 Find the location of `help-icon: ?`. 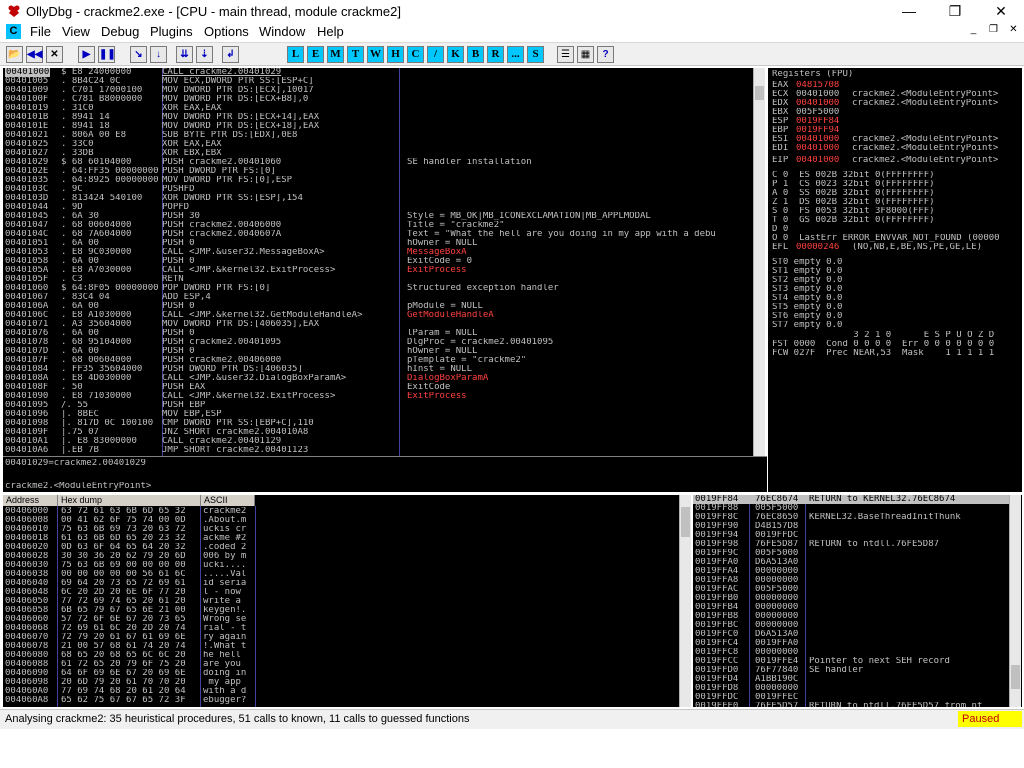

help-icon: ? is located at coordinates (605, 54).